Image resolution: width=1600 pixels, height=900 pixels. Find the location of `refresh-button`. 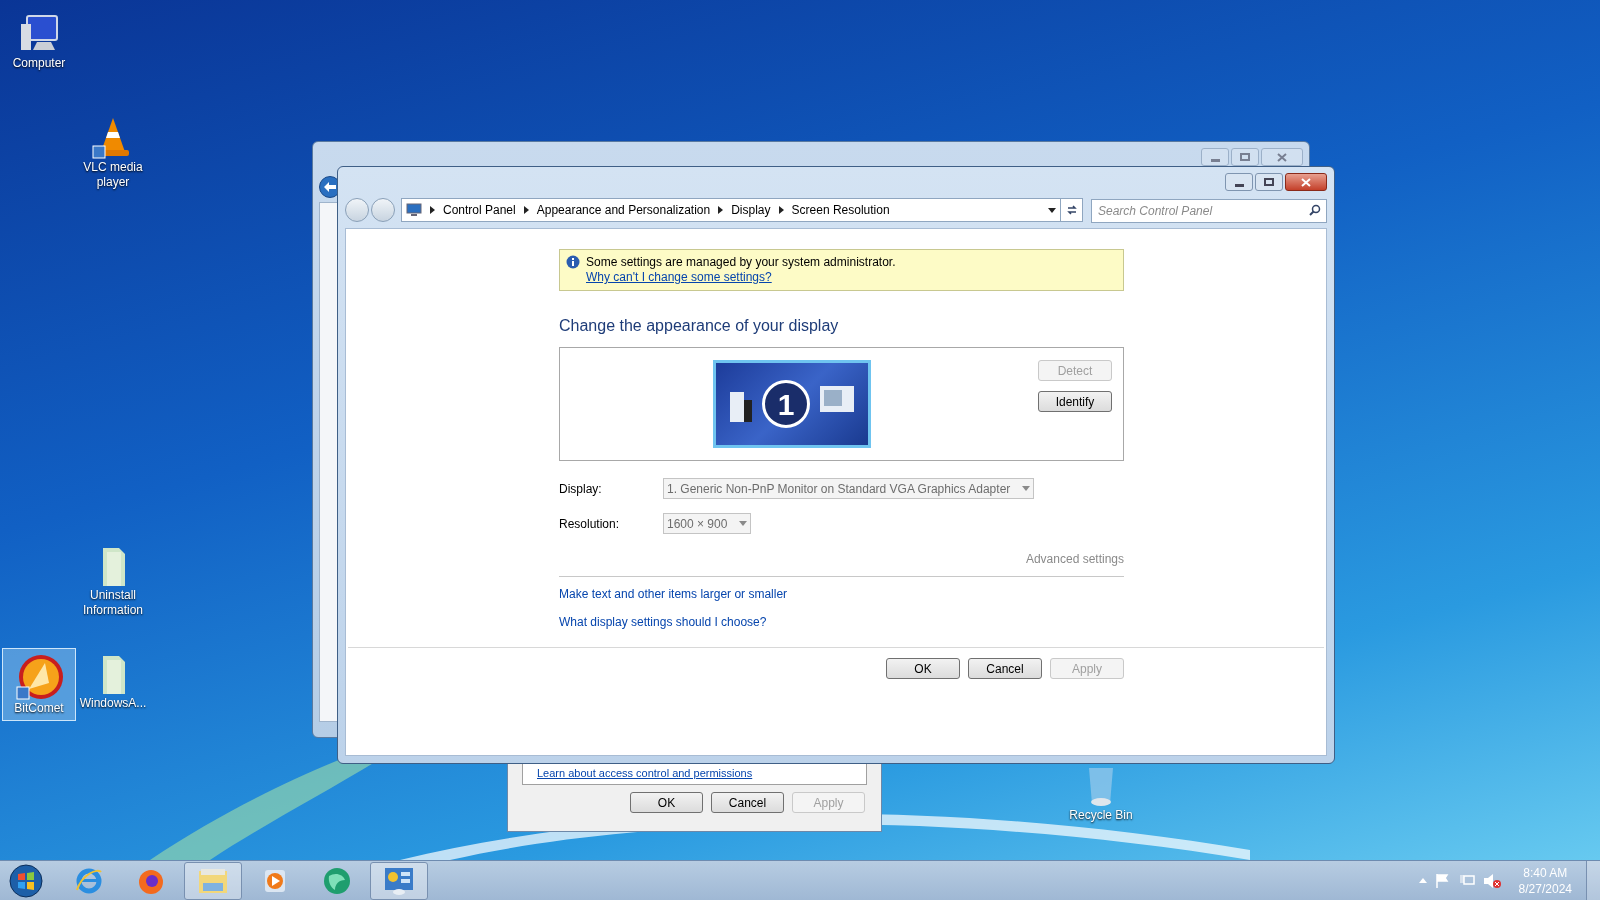

refresh-button is located at coordinates (1072, 210).